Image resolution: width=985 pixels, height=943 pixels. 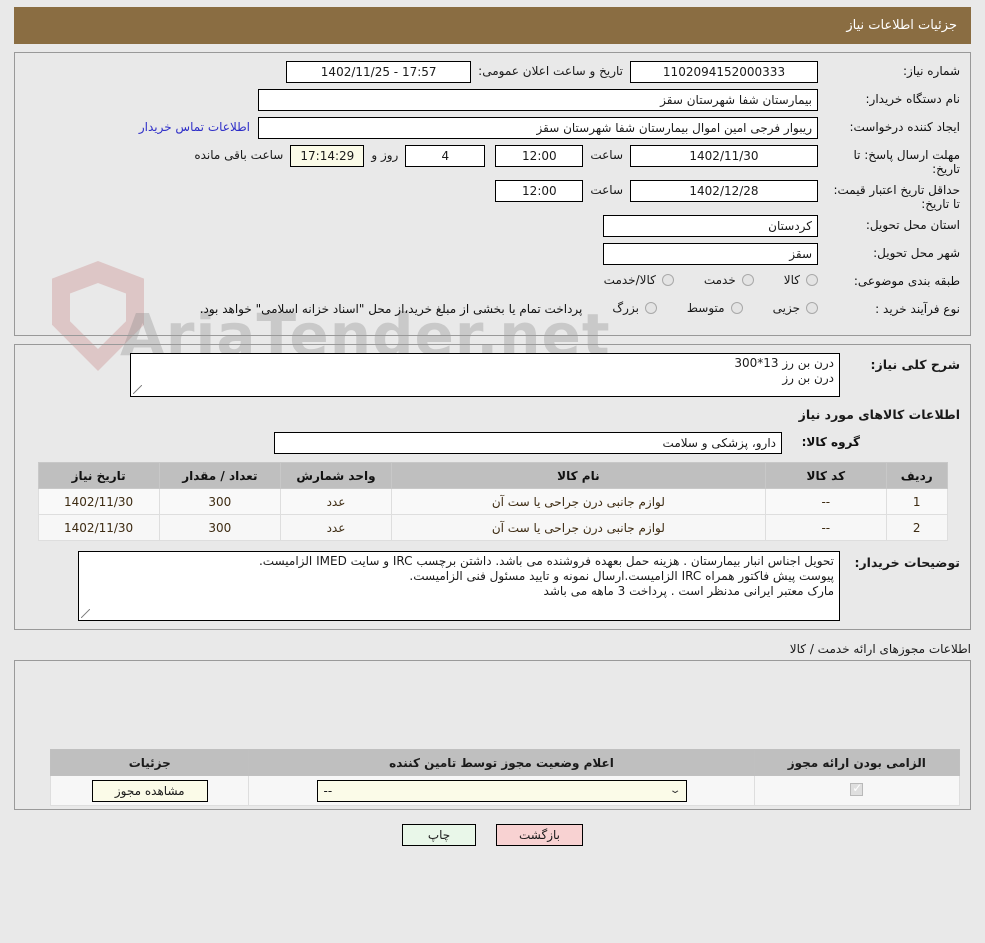 I want to click on category-label: طبقه بندی موضوعی:, so click(x=906, y=281).